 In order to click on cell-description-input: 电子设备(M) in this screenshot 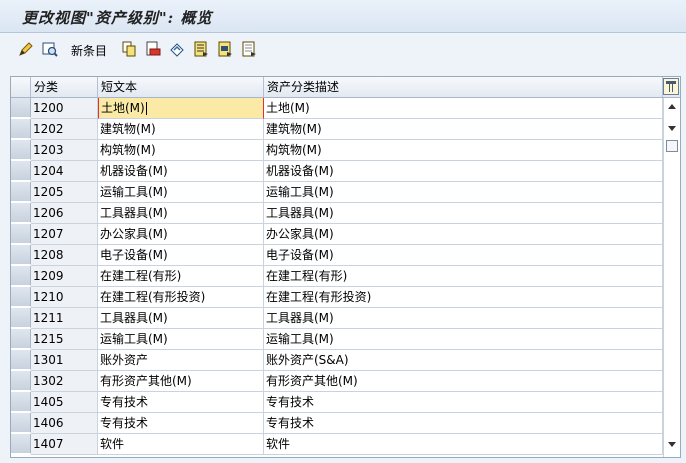, I will do `click(463, 255)`.